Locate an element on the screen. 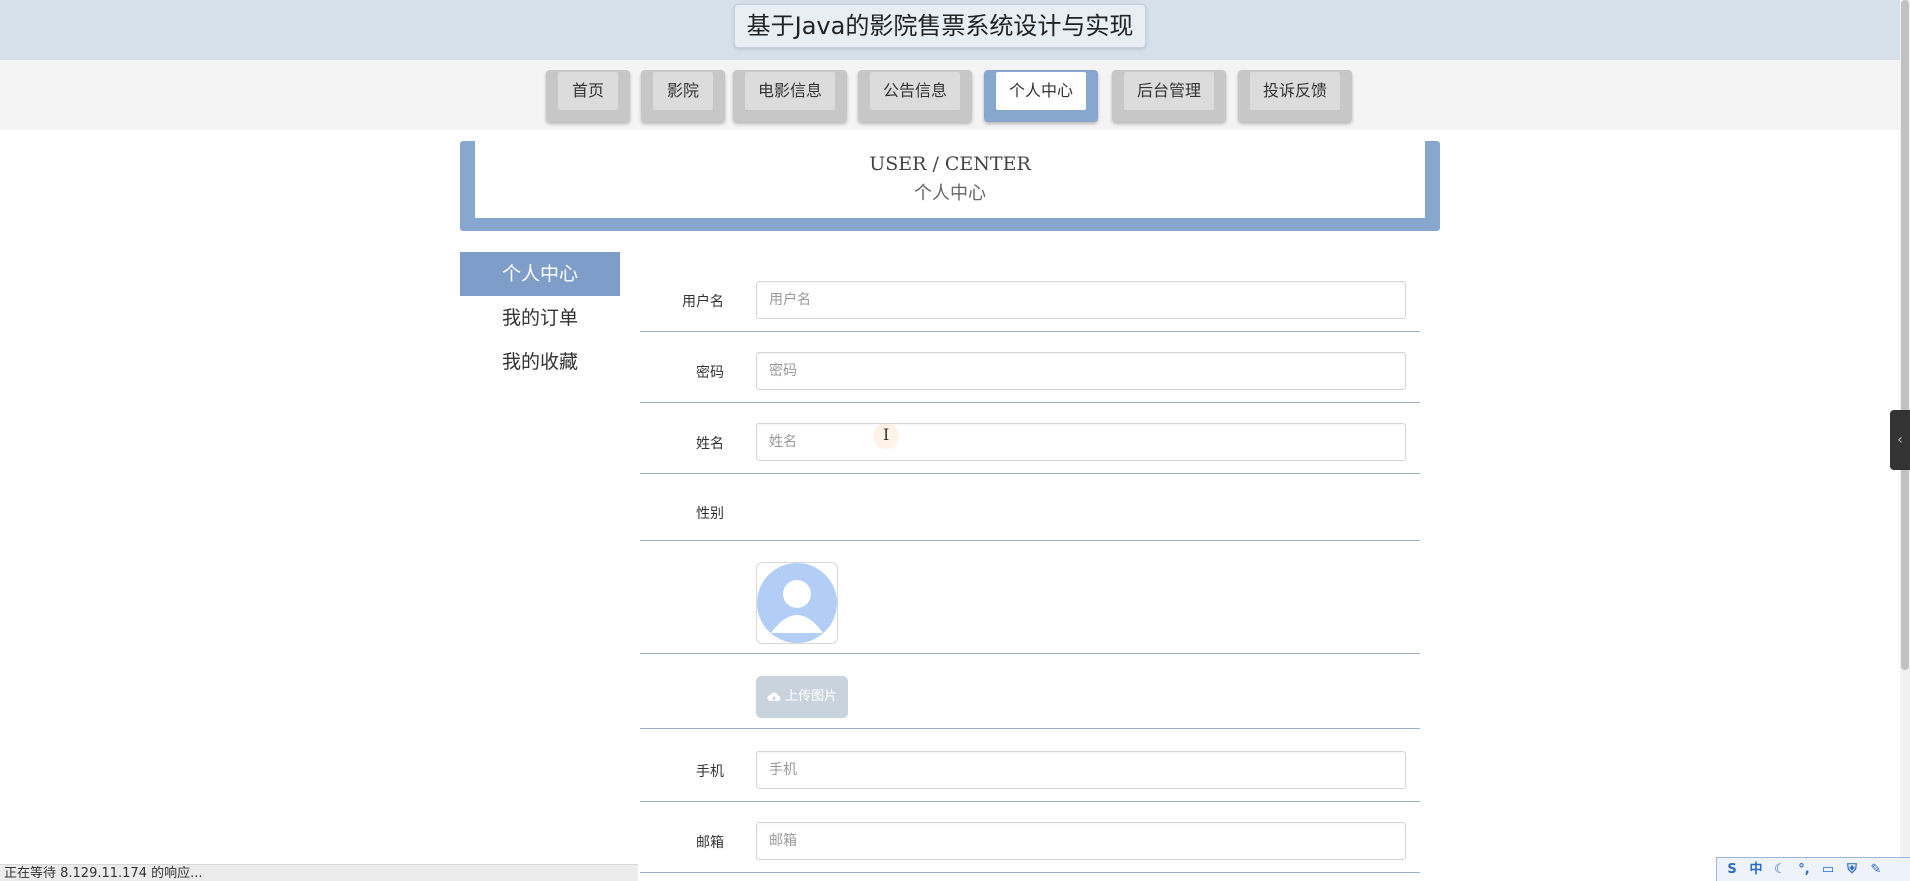 The width and height of the screenshot is (1910, 881). nav-home: 首页 is located at coordinates (588, 96).